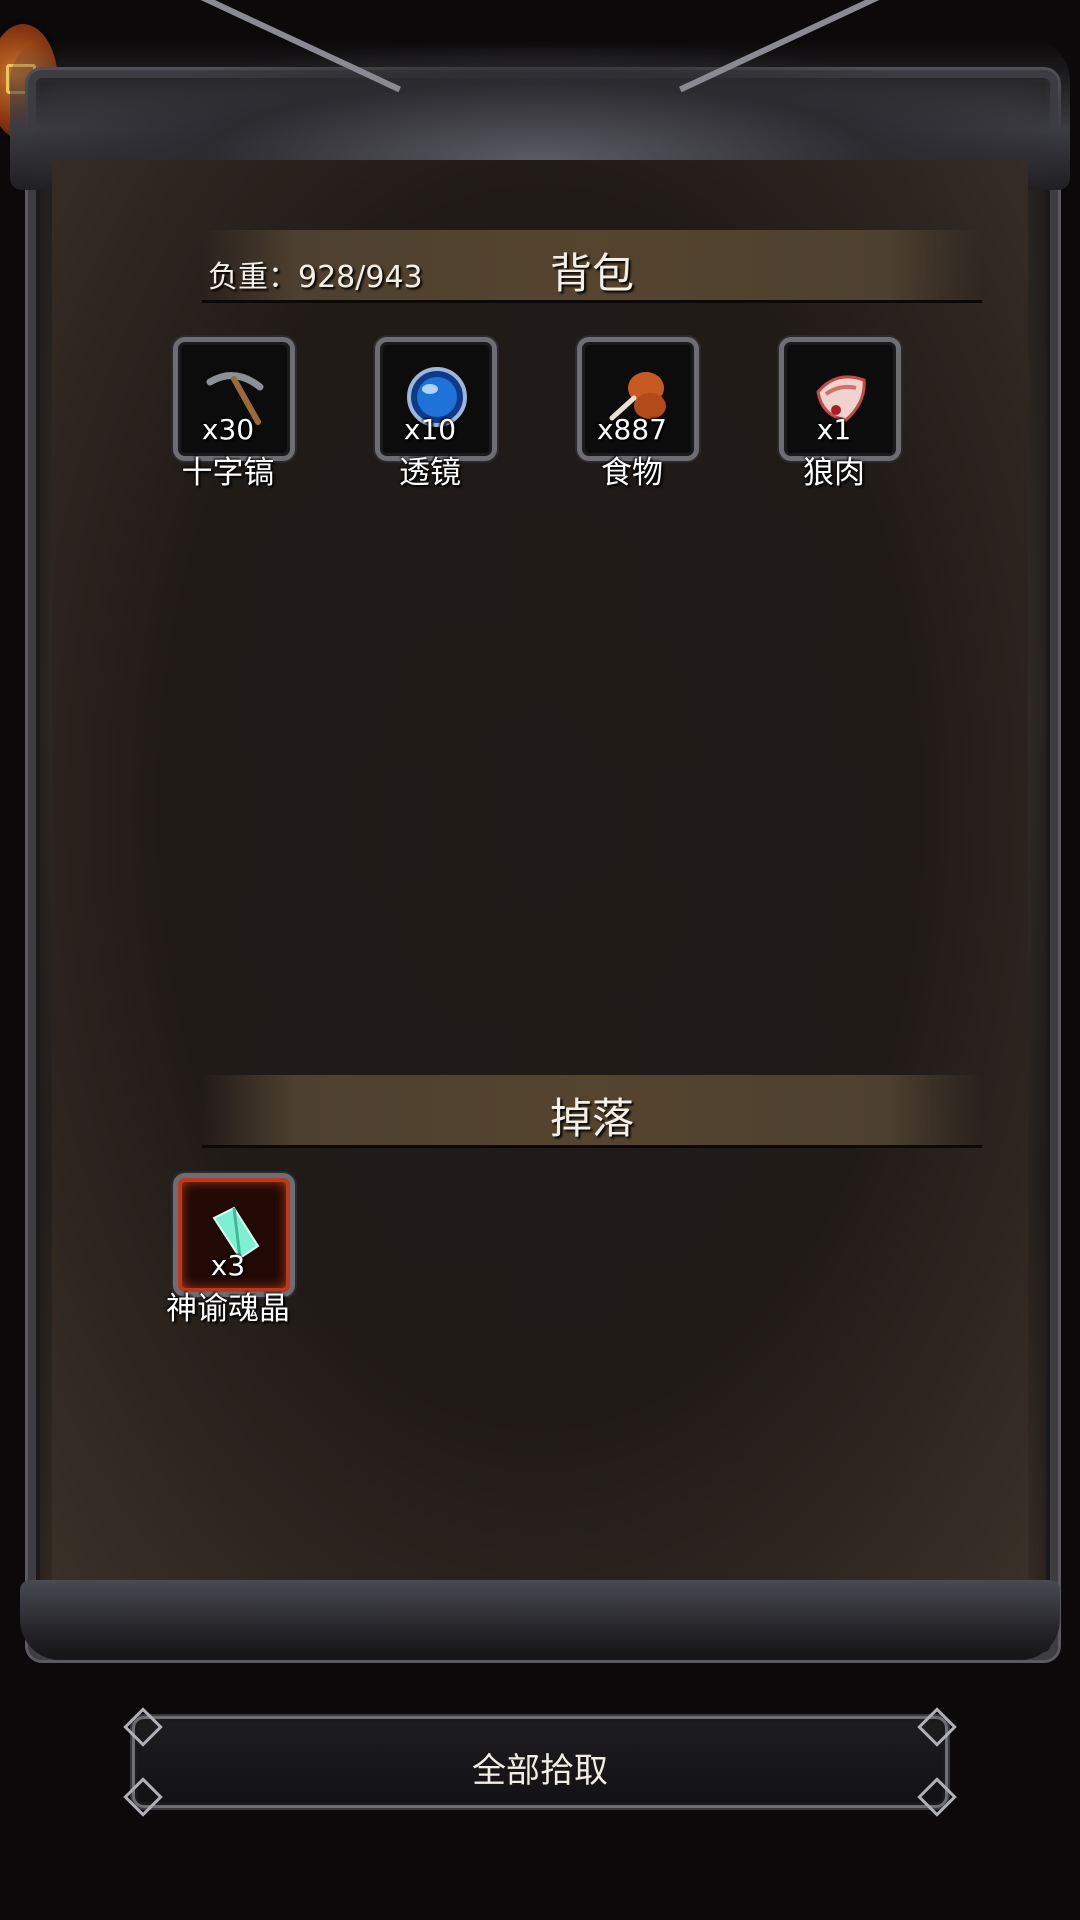  Describe the element at coordinates (632, 473) in the screenshot. I see `item-name: 食物` at that location.